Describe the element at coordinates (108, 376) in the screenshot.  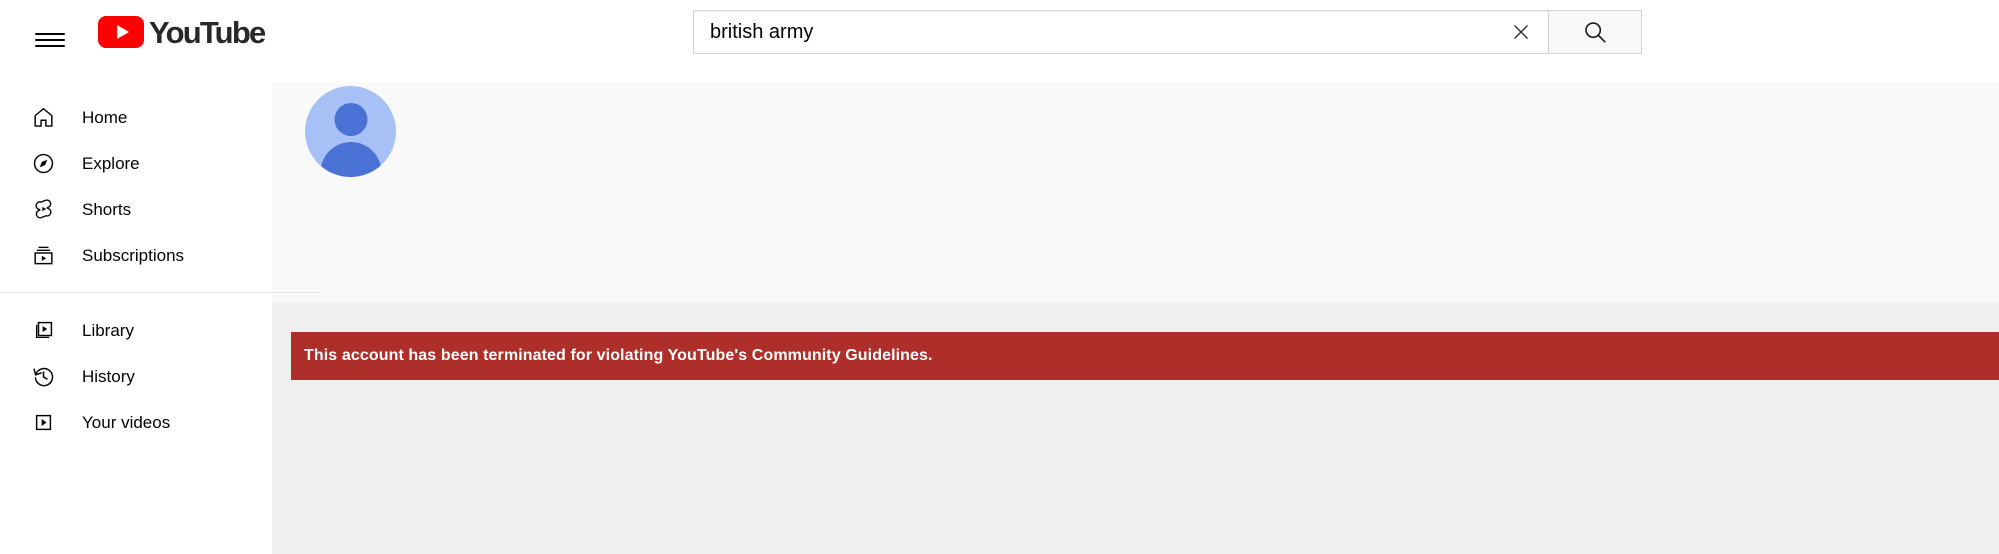
I see `sidebar-item-label: History` at that location.